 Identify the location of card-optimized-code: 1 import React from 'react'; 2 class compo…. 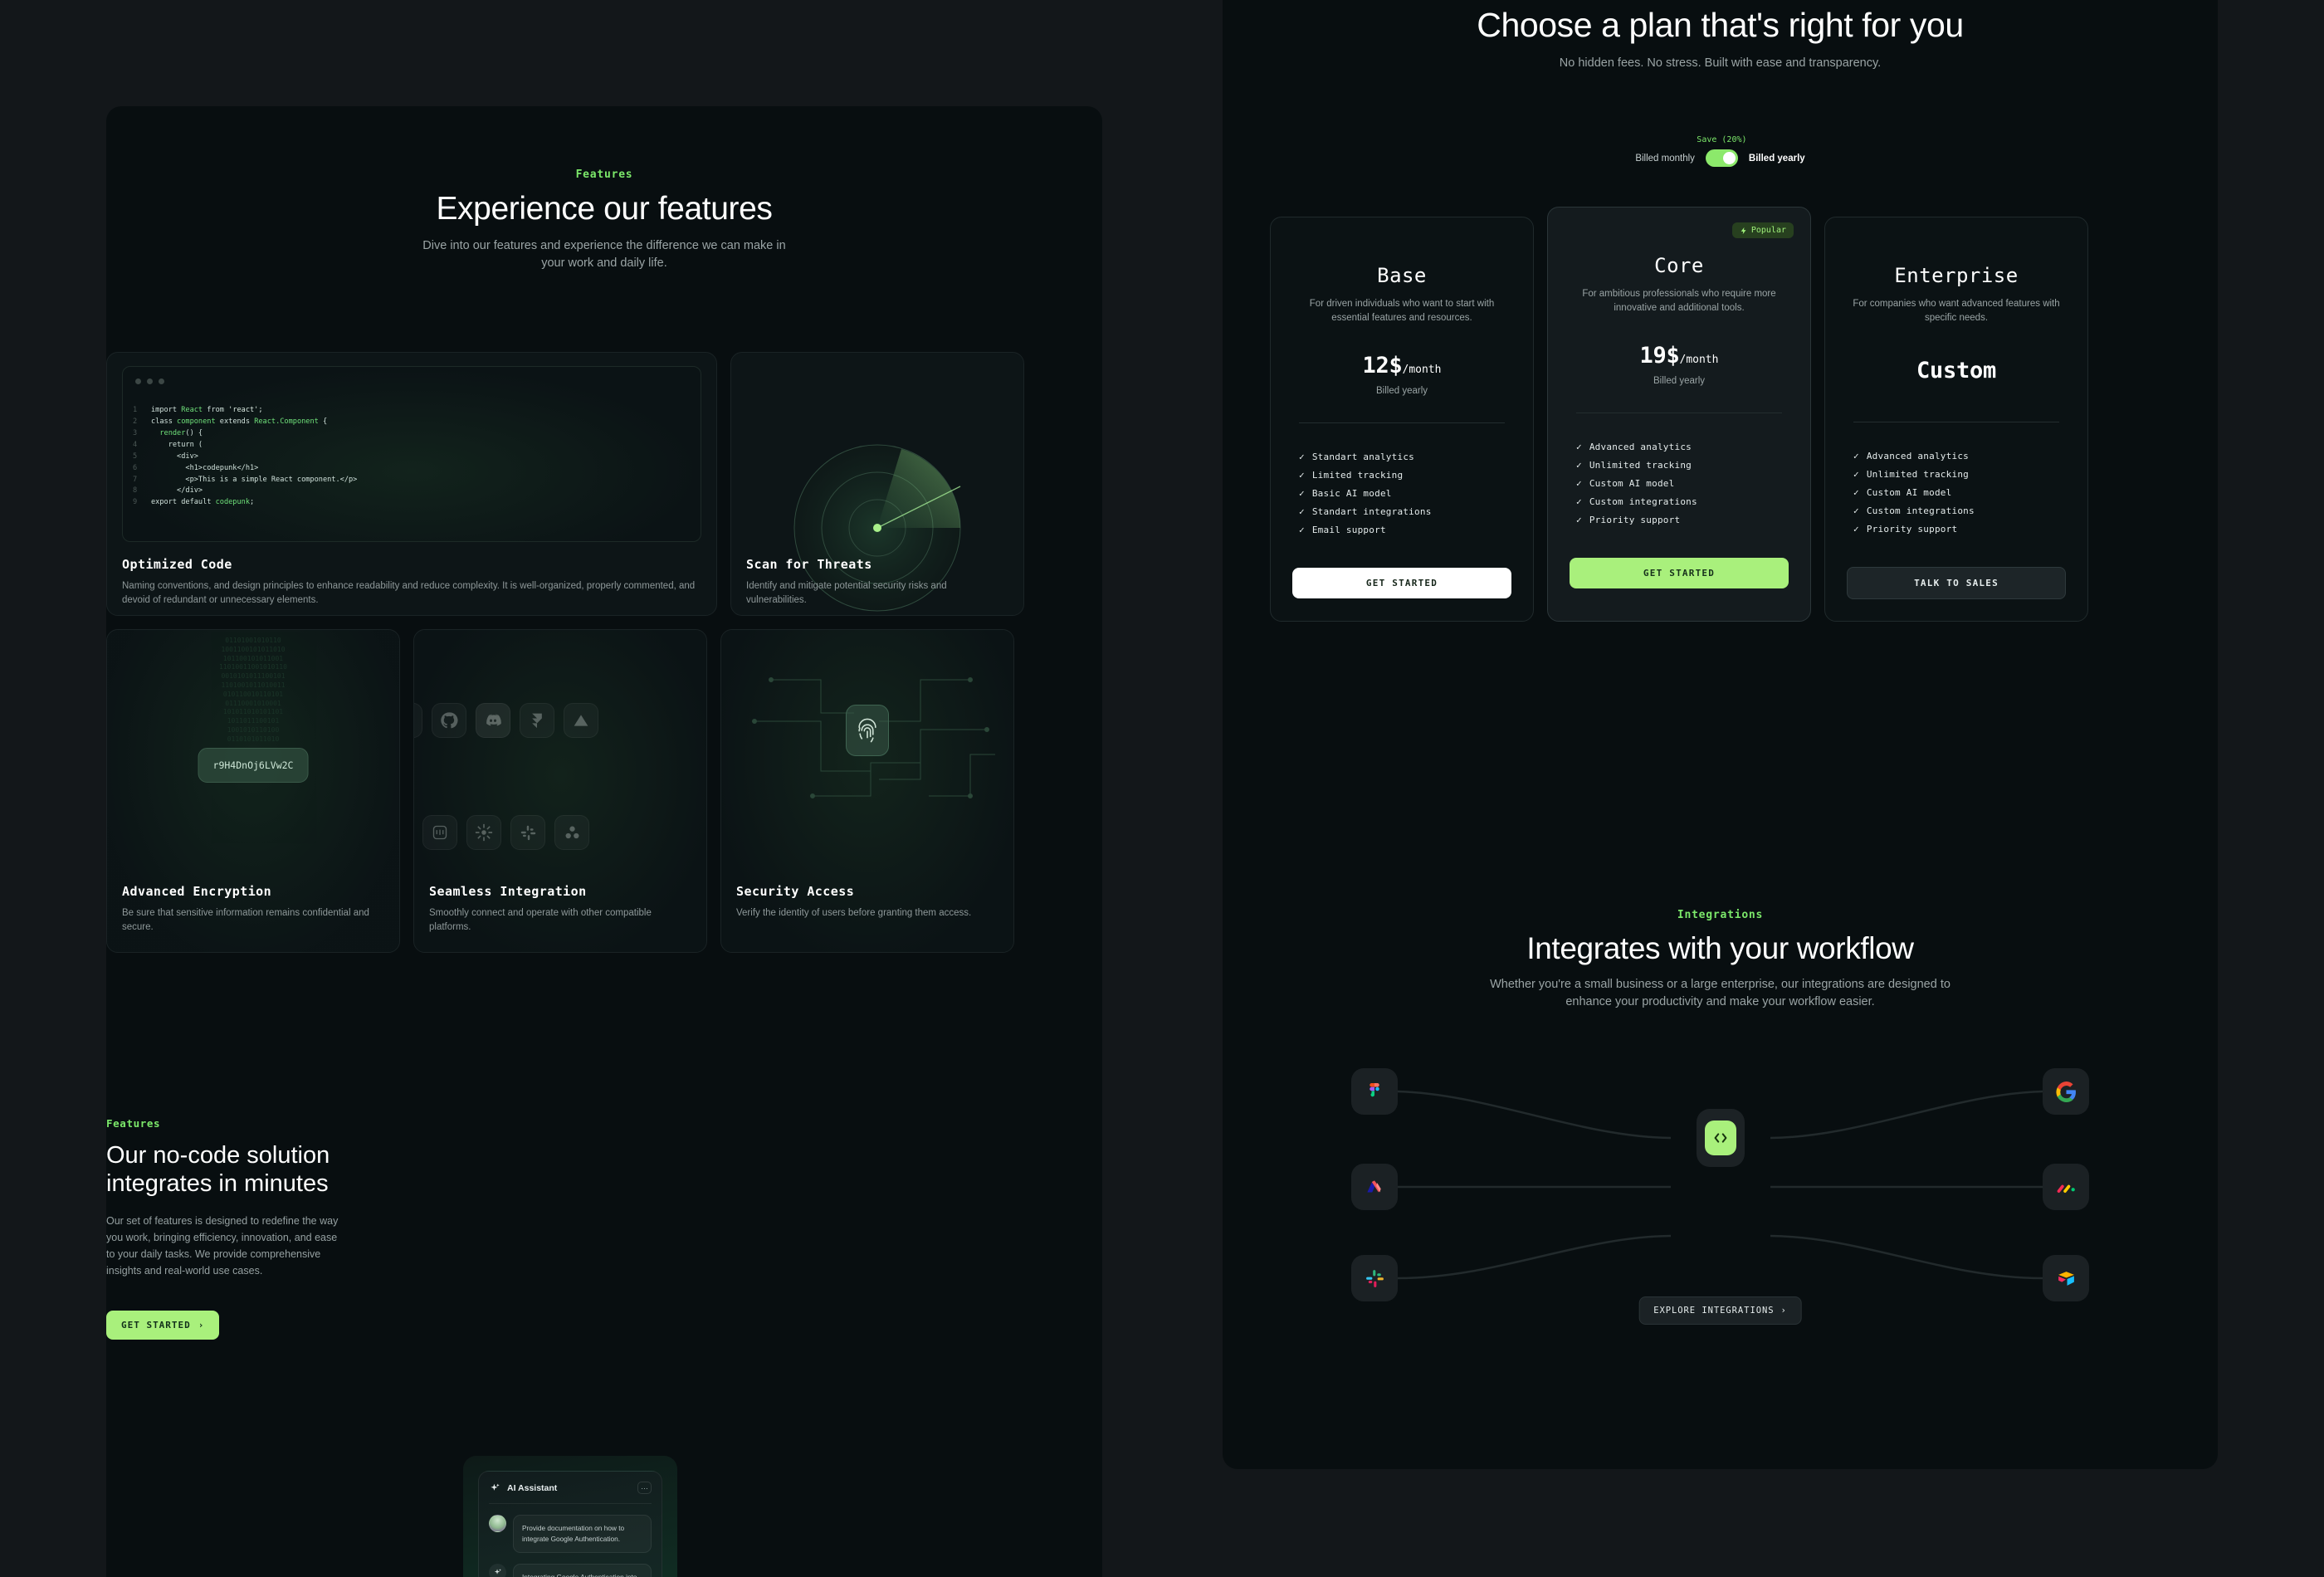
(411, 484).